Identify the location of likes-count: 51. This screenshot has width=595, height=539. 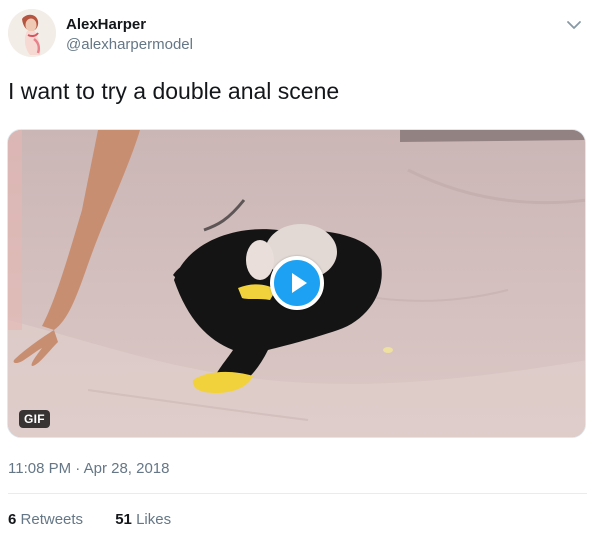
(123, 519).